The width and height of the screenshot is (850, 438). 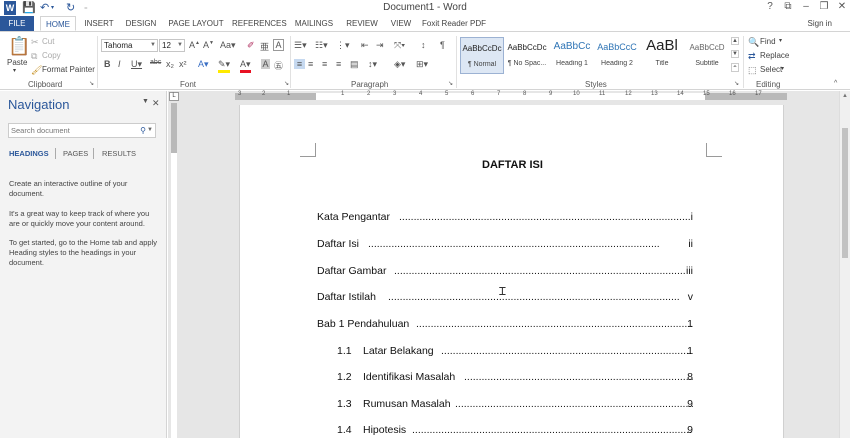 What do you see at coordinates (174, 96) in the screenshot?
I see `tab-selector: L` at bounding box center [174, 96].